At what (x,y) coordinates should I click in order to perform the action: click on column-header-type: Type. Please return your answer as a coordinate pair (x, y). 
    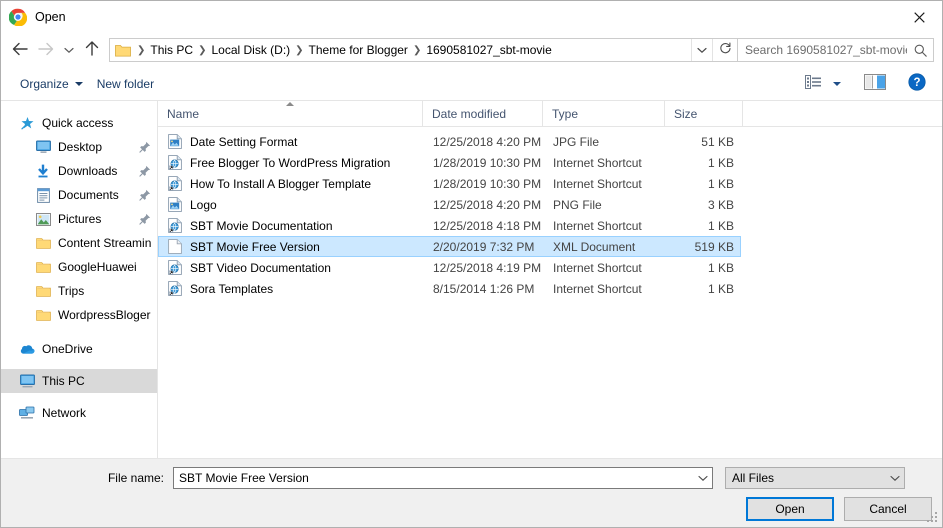
    Looking at the image, I should click on (604, 113).